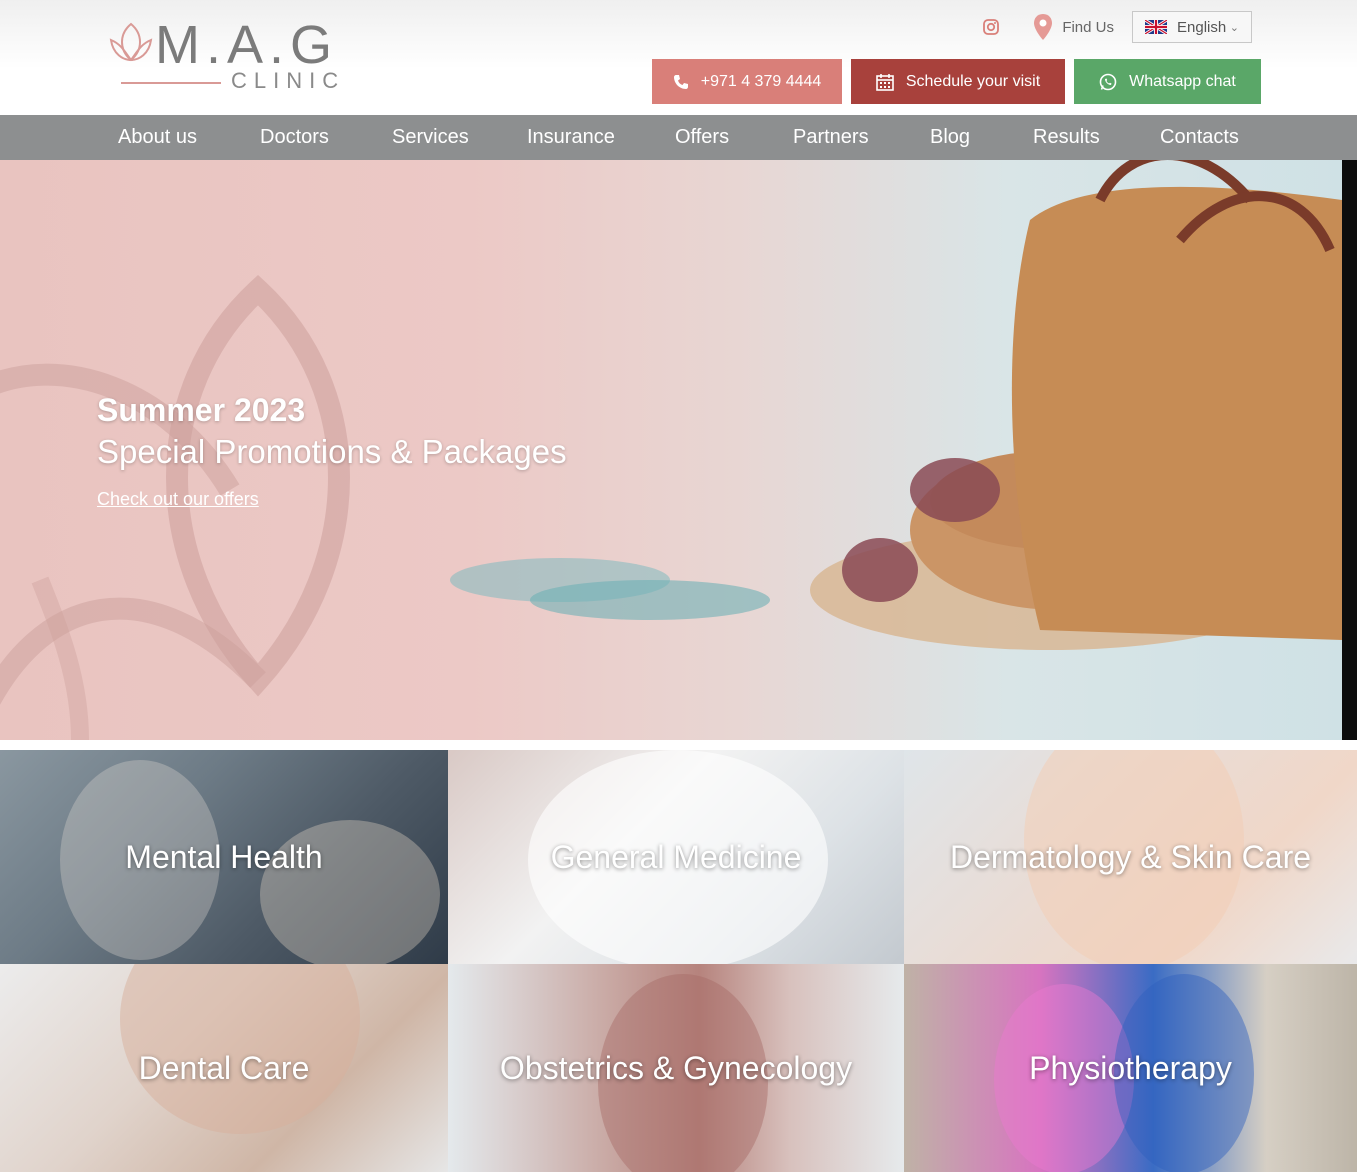  What do you see at coordinates (1096, 137) in the screenshot?
I see `nav-item-results: Results` at bounding box center [1096, 137].